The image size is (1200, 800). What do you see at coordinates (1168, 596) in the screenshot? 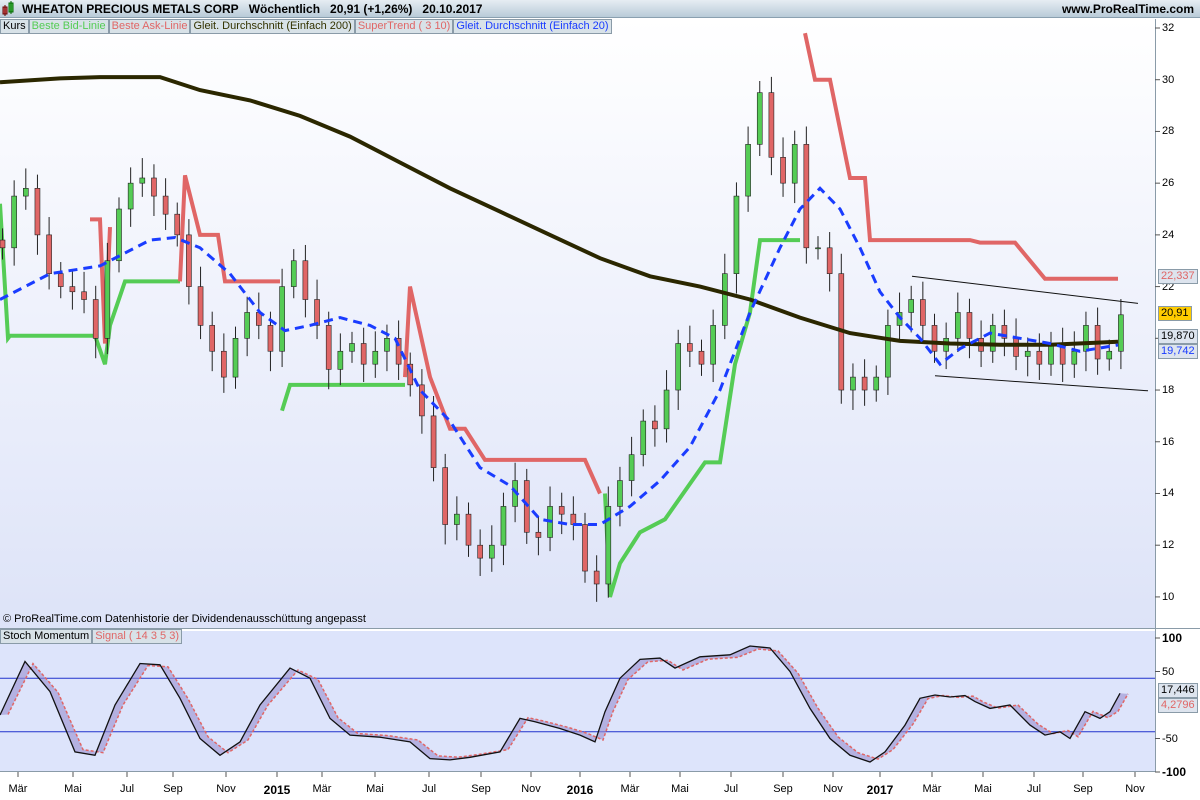
I see `y-tick-label: 10` at bounding box center [1168, 596].